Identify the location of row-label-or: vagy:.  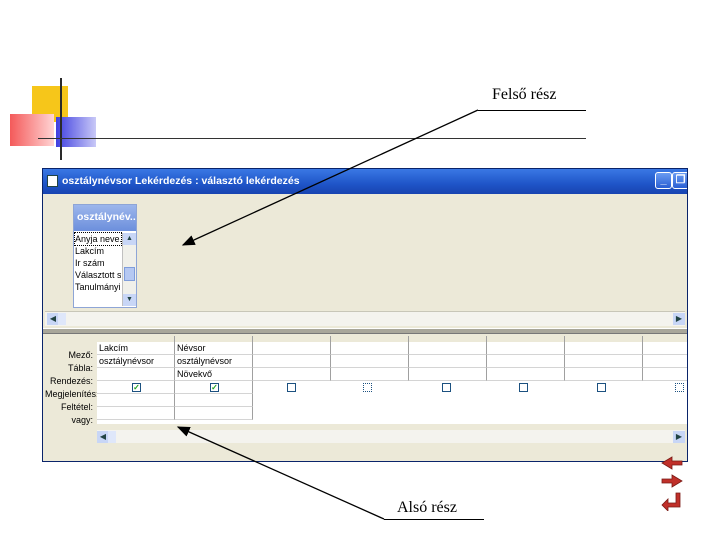
(82, 420).